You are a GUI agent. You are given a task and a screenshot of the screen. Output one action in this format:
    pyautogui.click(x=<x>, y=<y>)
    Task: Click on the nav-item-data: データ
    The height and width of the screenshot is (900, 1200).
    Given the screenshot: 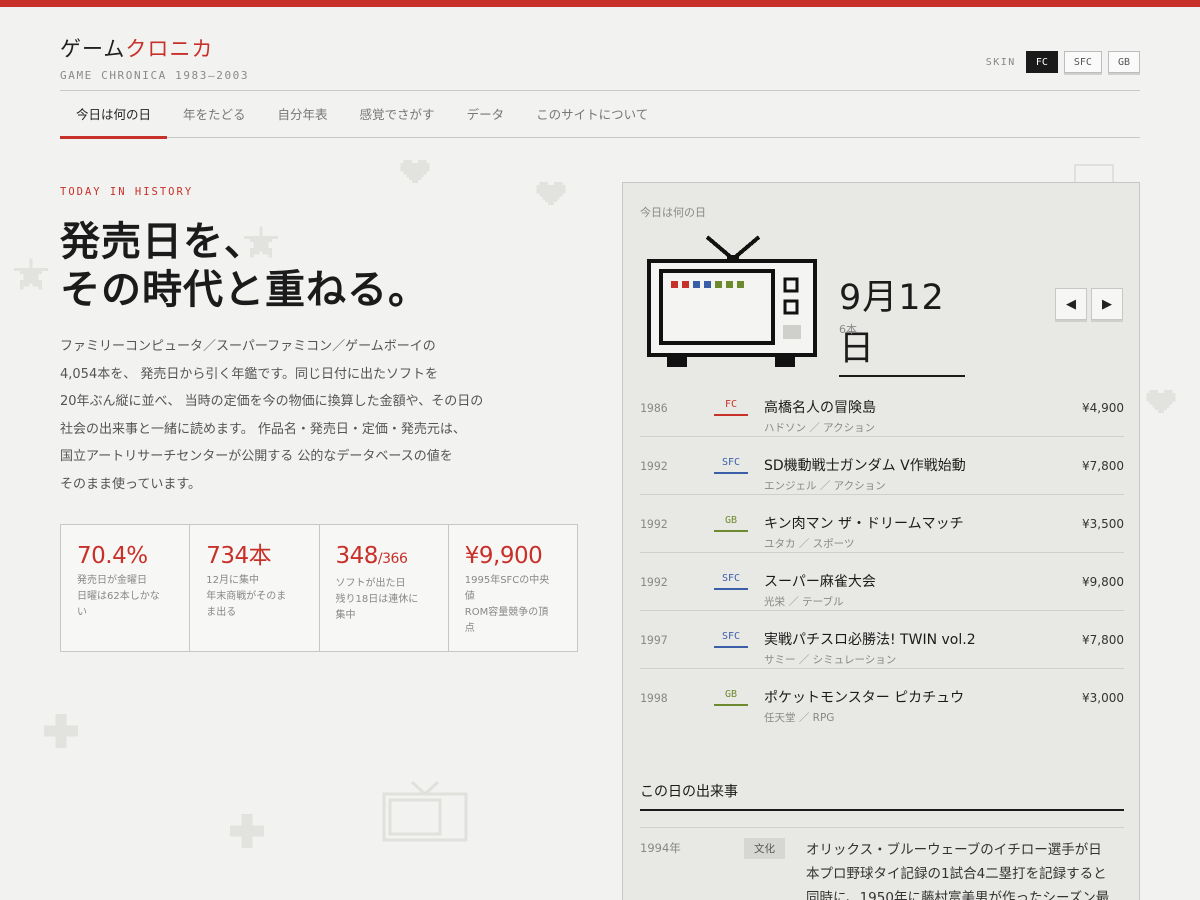 What is the action you would take?
    pyautogui.click(x=486, y=114)
    